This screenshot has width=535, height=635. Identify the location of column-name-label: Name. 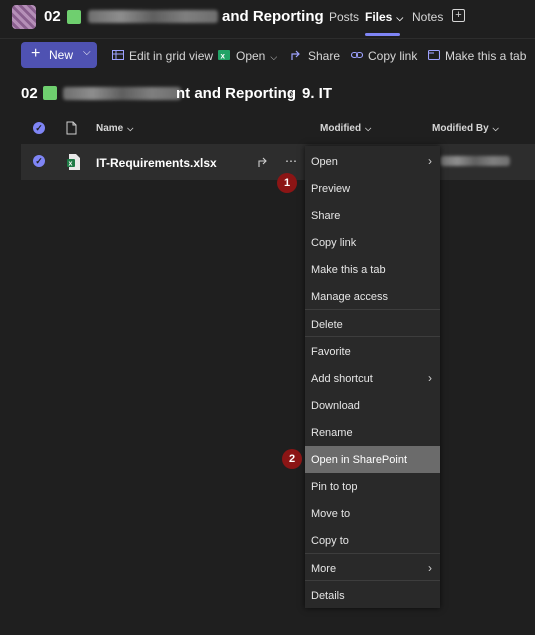
(110, 128).